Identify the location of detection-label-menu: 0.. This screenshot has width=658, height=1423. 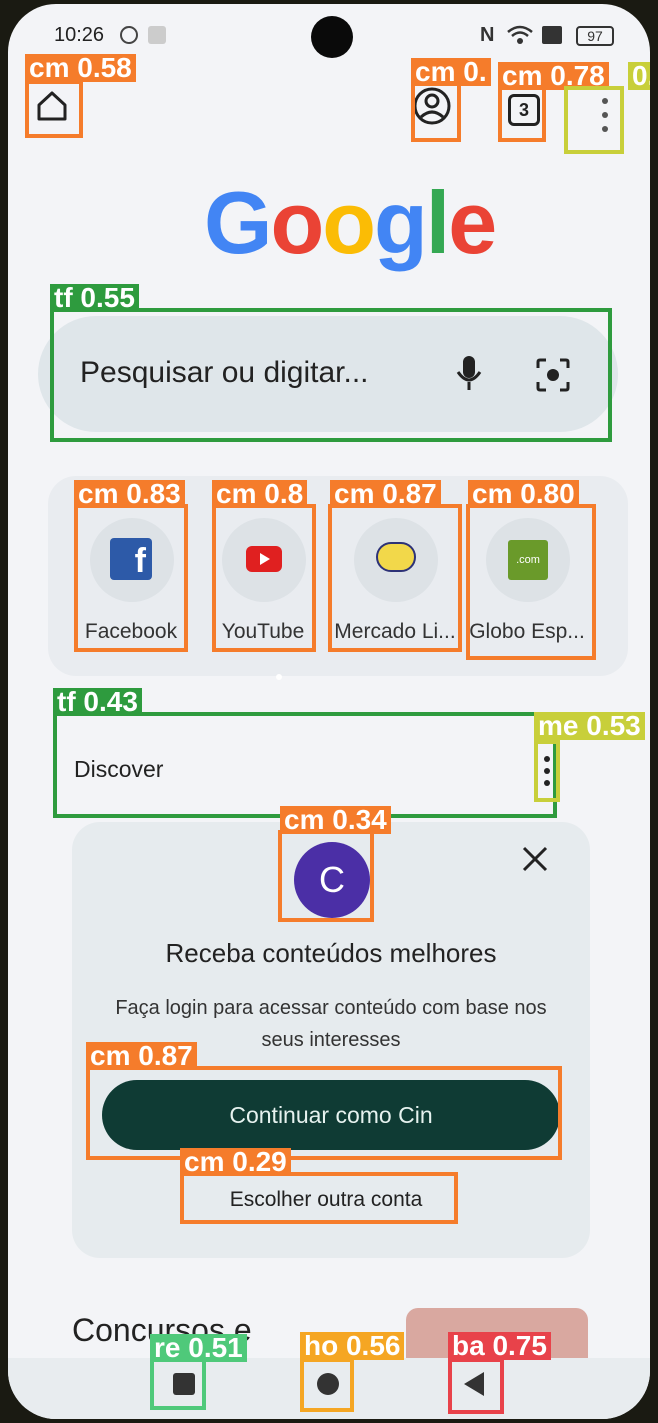
(639, 76).